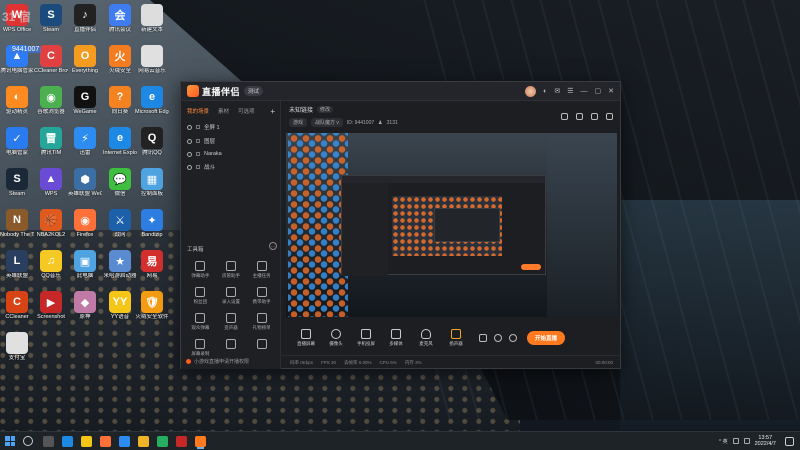  Describe the element at coordinates (765, 441) in the screenshot. I see `clock: 13:57 2022/4/7` at that location.